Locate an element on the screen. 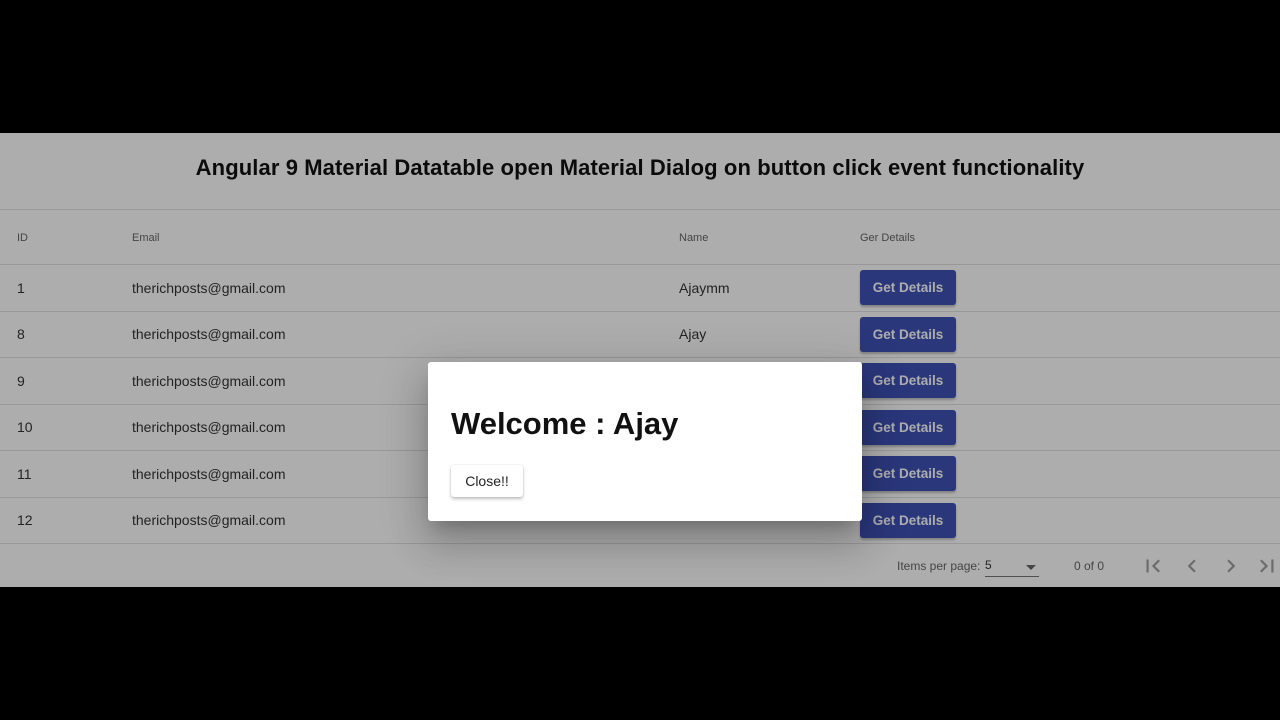 The width and height of the screenshot is (1280, 720). dialog-title: Welcome : Ajay is located at coordinates (565, 423).